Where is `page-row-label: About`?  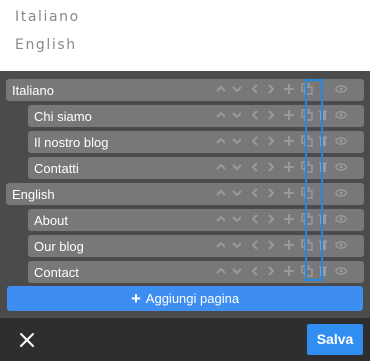
page-row-label: About is located at coordinates (51, 220).